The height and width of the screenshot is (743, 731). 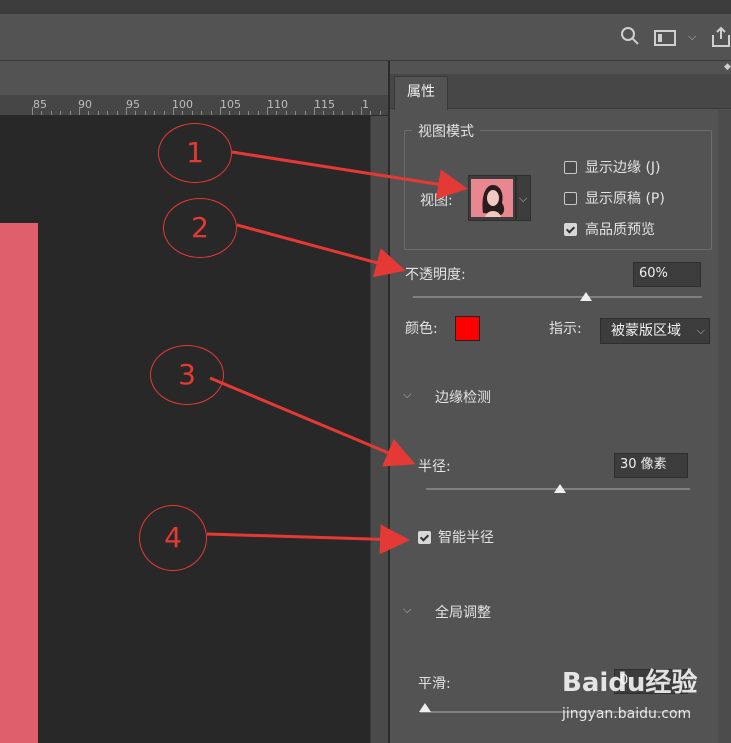 I want to click on watermark-url: jingyan.baidu.com, so click(x=627, y=714).